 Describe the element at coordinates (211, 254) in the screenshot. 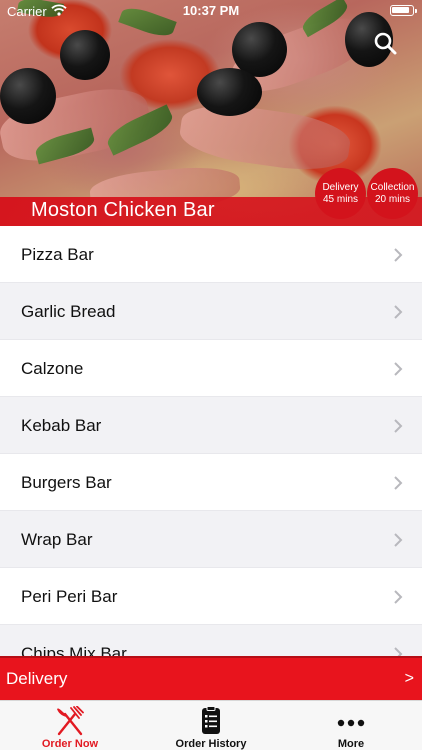

I see `category-row-pizza-bar: Pizza Bar` at that location.